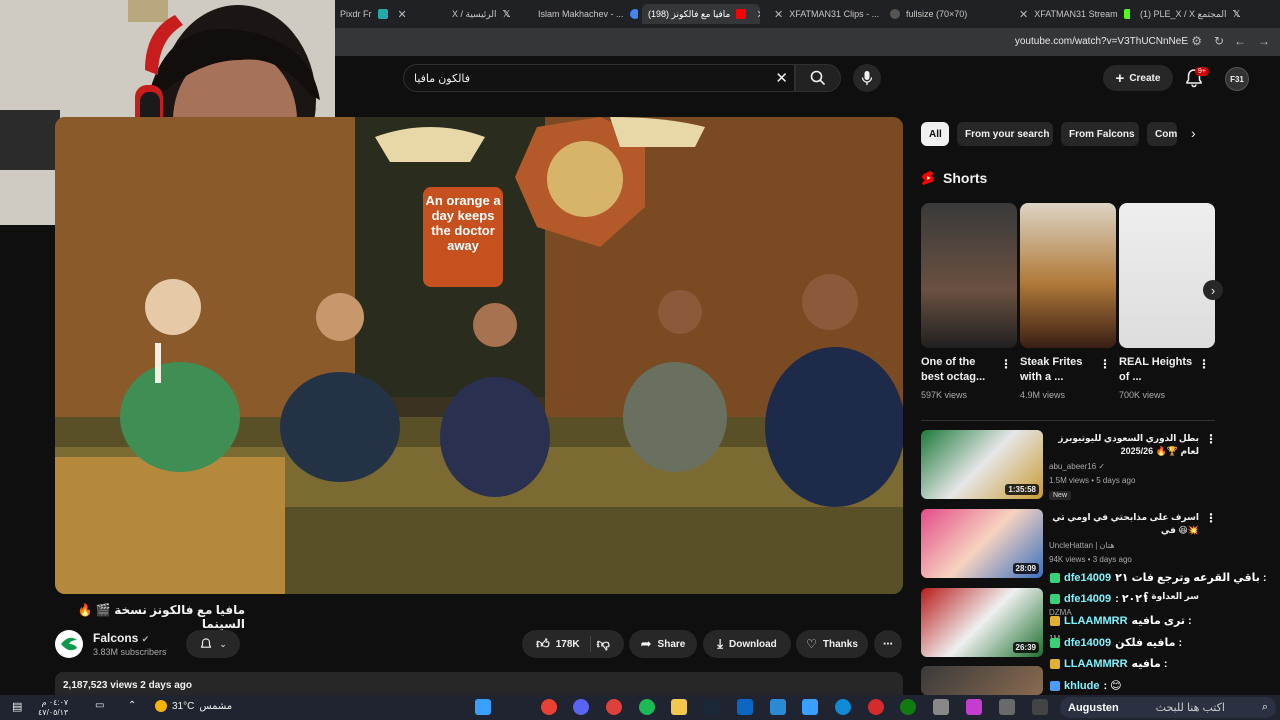 This screenshot has width=1280, height=720. Describe the element at coordinates (563, 644) in the screenshot. I see `like-button: 👍︎ 178K` at that location.